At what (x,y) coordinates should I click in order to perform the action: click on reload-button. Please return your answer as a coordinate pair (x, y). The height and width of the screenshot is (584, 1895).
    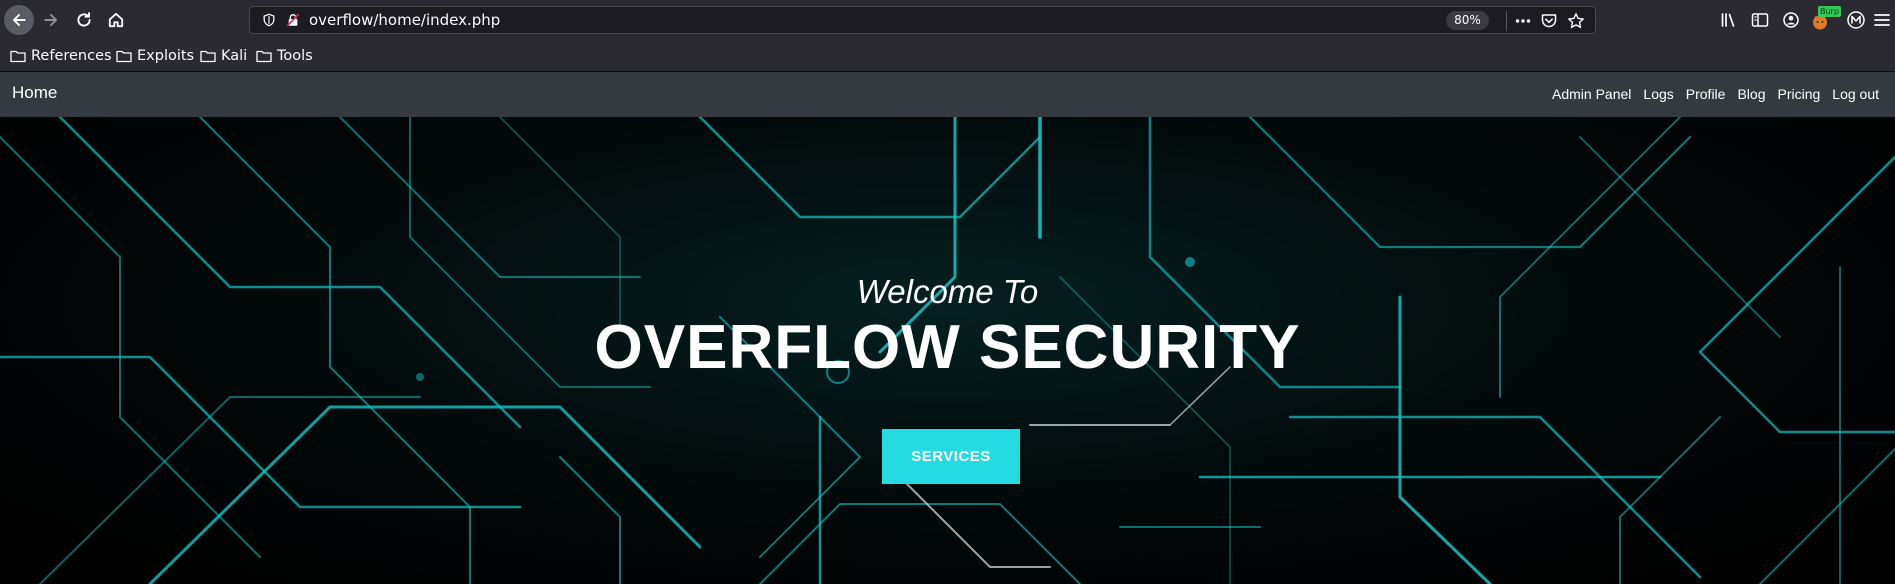
    Looking at the image, I should click on (84, 20).